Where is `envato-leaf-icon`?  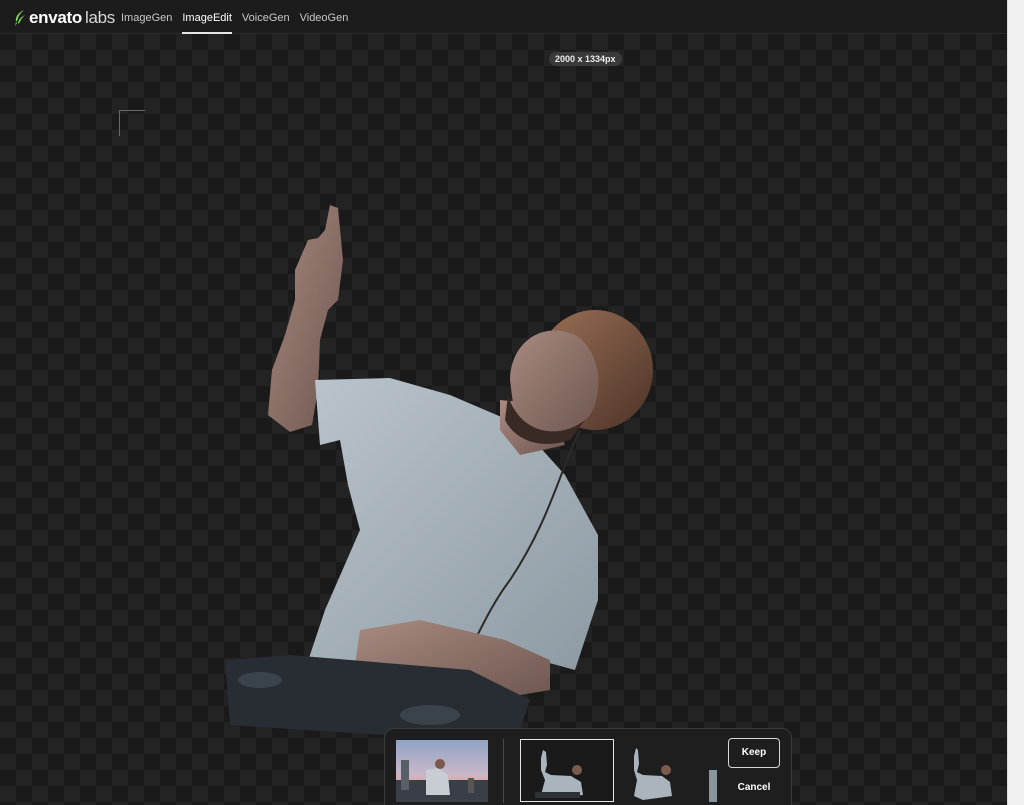 envato-leaf-icon is located at coordinates (20, 18).